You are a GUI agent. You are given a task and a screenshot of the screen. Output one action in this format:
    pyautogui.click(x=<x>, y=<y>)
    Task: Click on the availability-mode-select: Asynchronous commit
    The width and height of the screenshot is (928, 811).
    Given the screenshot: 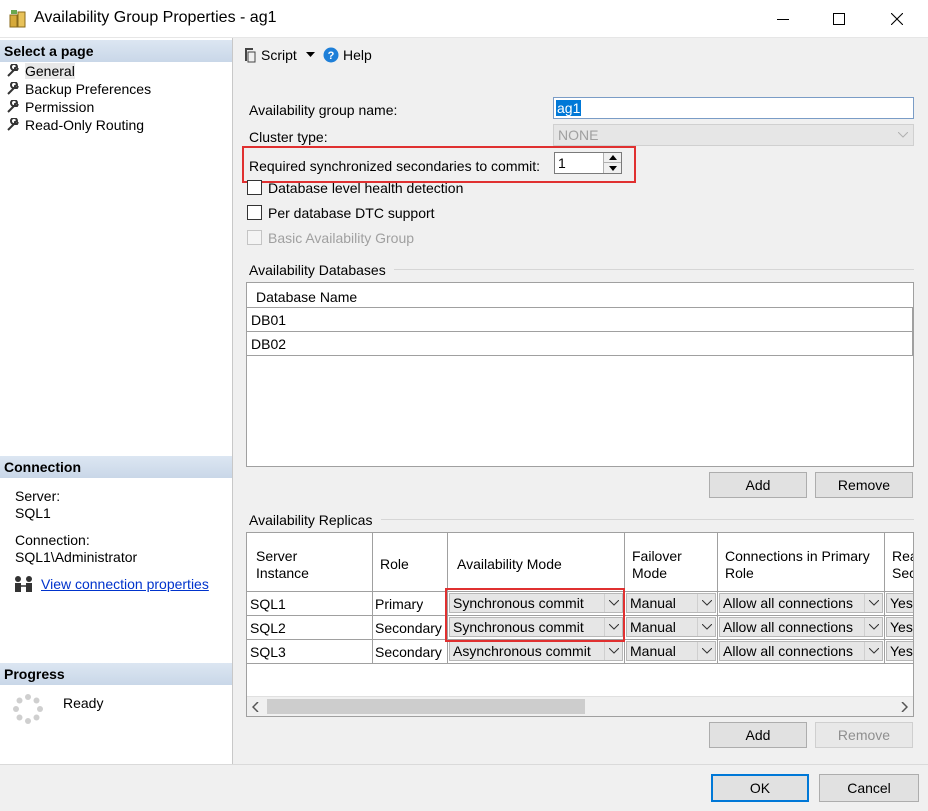 What is the action you would take?
    pyautogui.click(x=536, y=651)
    